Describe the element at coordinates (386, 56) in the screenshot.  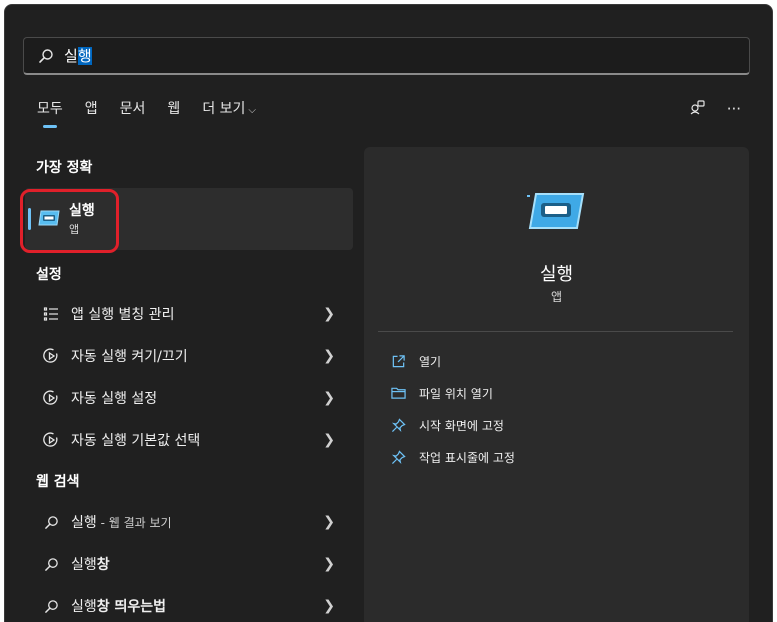
I see `search-box: 실행` at that location.